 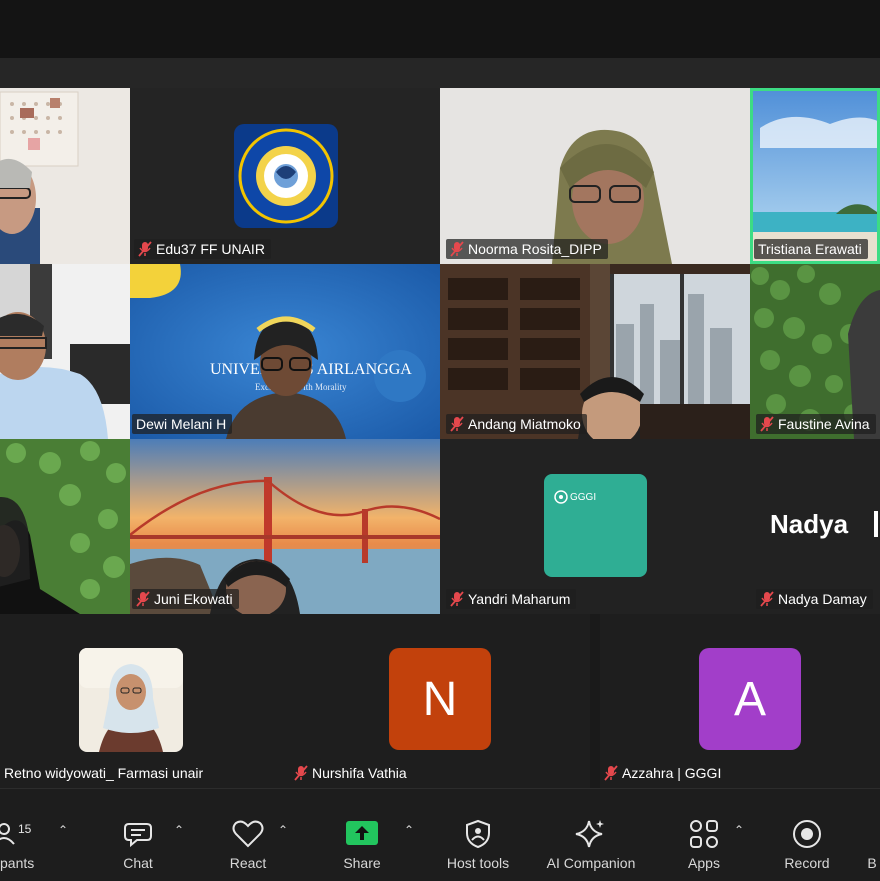 I want to click on name-tag: Yandri Maharum, so click(x=511, y=599).